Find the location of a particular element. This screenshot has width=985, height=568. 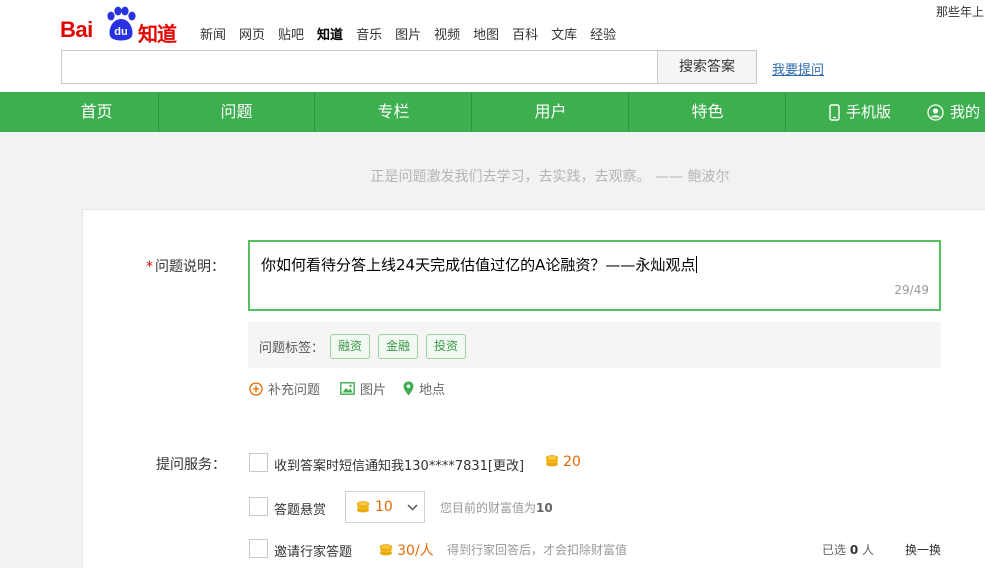

tag-financing: 融资 is located at coordinates (350, 346).